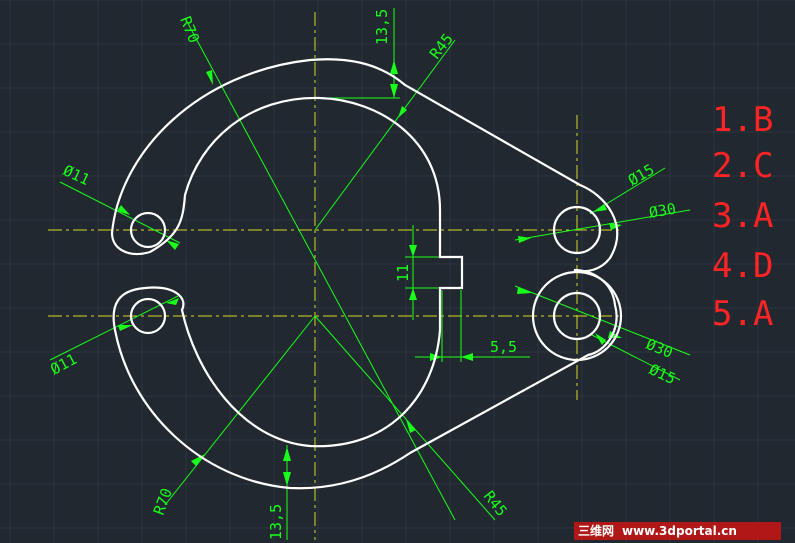 Image resolution: width=795 pixels, height=543 pixels. Describe the element at coordinates (382, 27) in the screenshot. I see `dim-offset-top: 13,5` at that location.